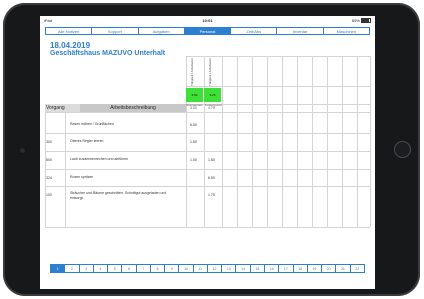 Image resolution: width=424 pixels, height=299 pixels. What do you see at coordinates (62, 108) in the screenshot?
I see `vorgang-header: Vorgang` at bounding box center [62, 108].